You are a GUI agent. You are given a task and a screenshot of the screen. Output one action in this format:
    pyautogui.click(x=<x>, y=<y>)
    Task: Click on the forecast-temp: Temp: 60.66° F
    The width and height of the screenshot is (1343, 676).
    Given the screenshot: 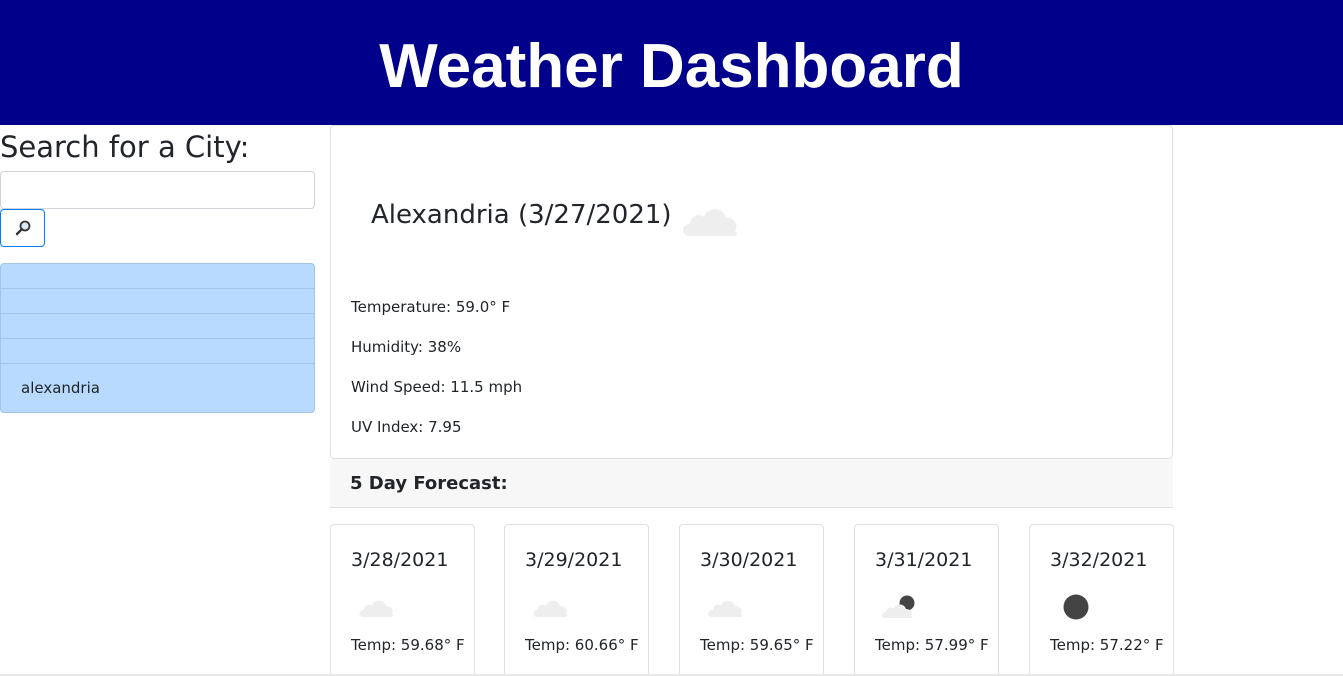 What is the action you would take?
    pyautogui.click(x=582, y=645)
    